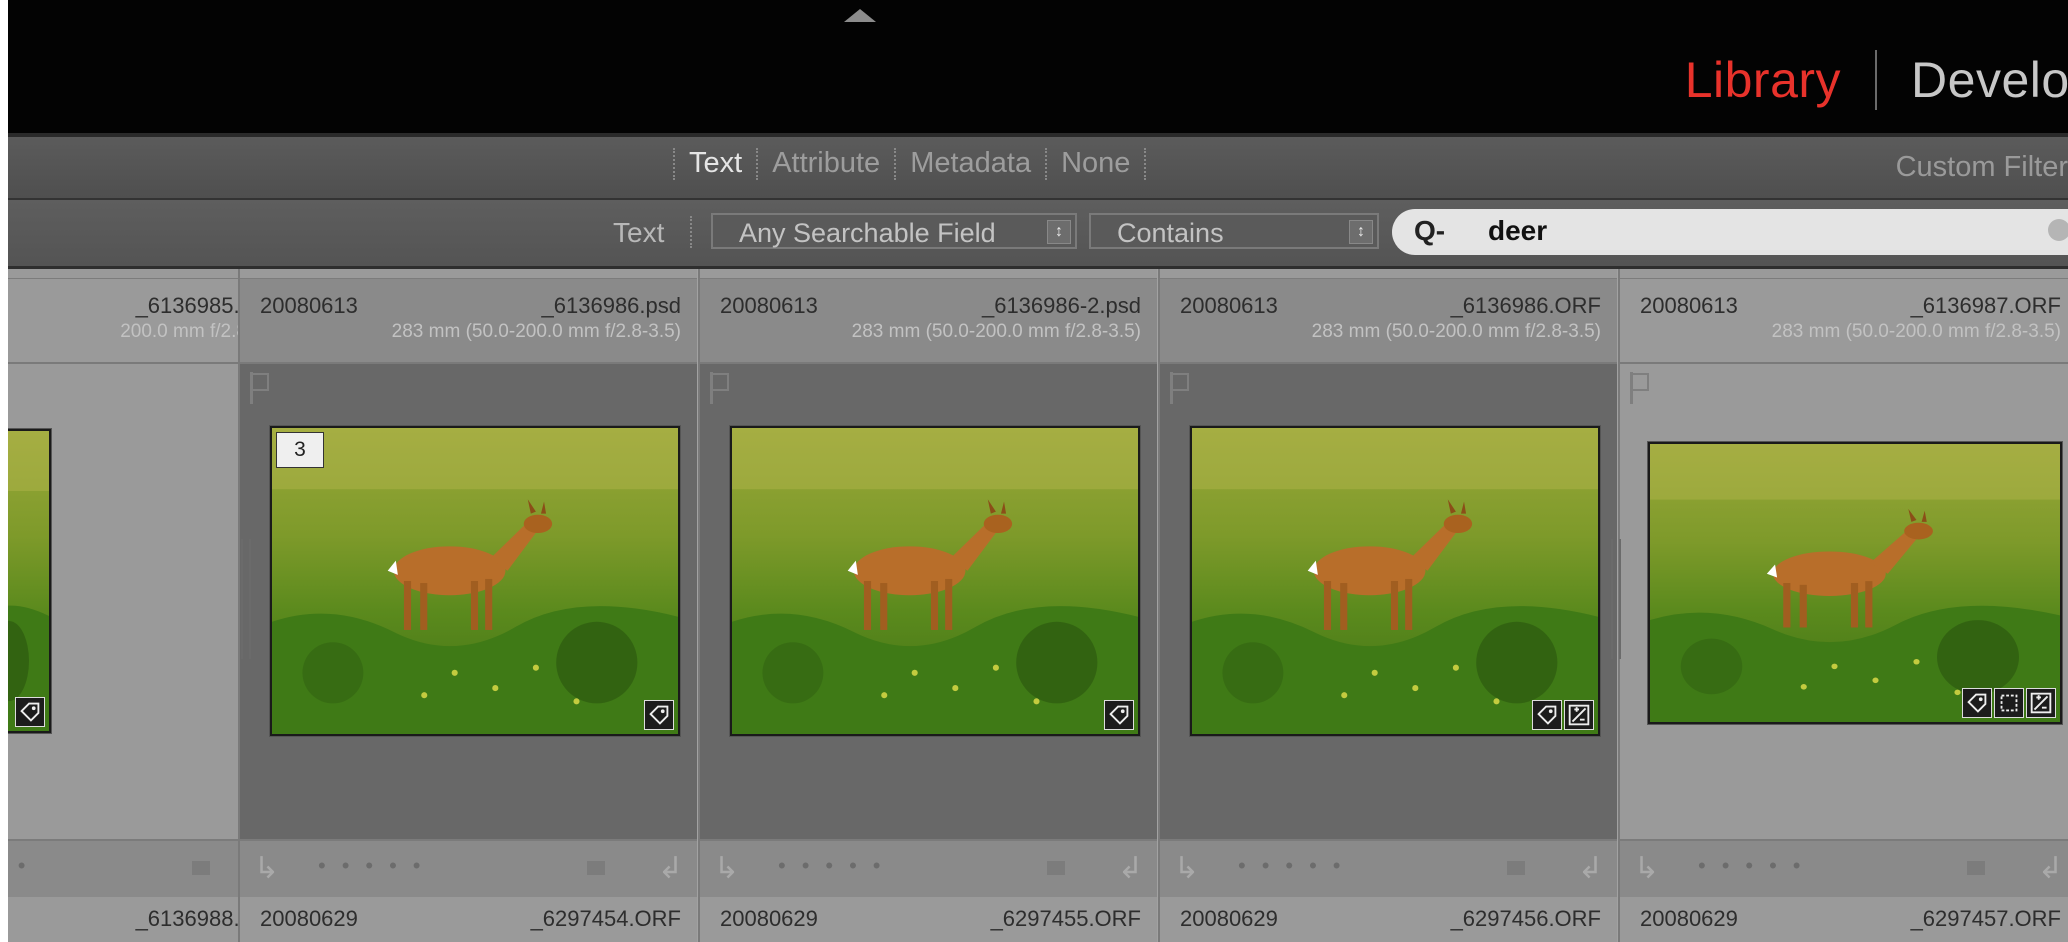 The image size is (2068, 942). I want to click on stack-handle-right, so click(1616, 599).